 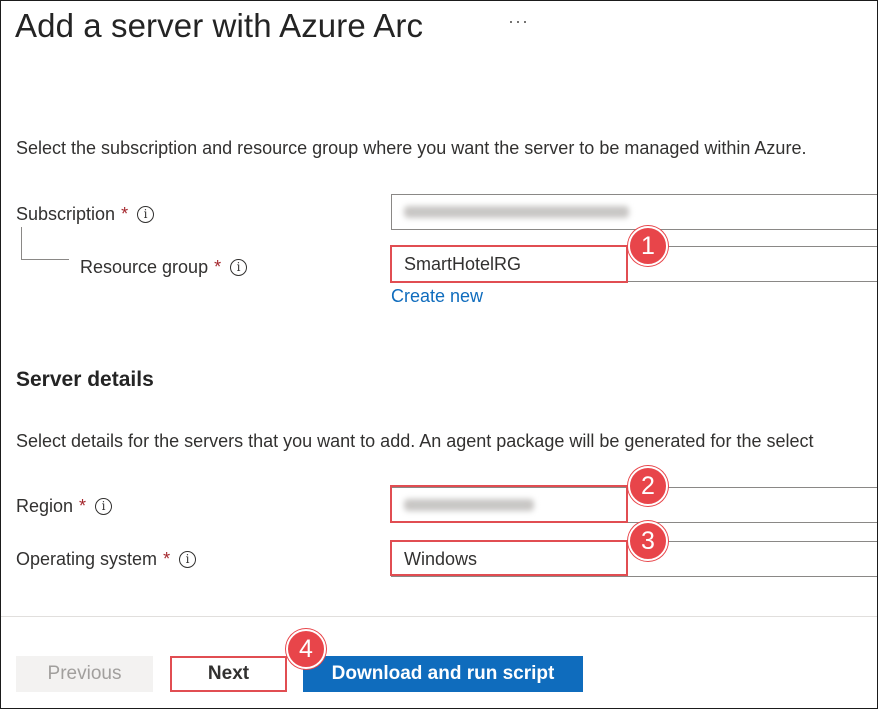 What do you see at coordinates (84, 674) in the screenshot?
I see `previous-button: Previous` at bounding box center [84, 674].